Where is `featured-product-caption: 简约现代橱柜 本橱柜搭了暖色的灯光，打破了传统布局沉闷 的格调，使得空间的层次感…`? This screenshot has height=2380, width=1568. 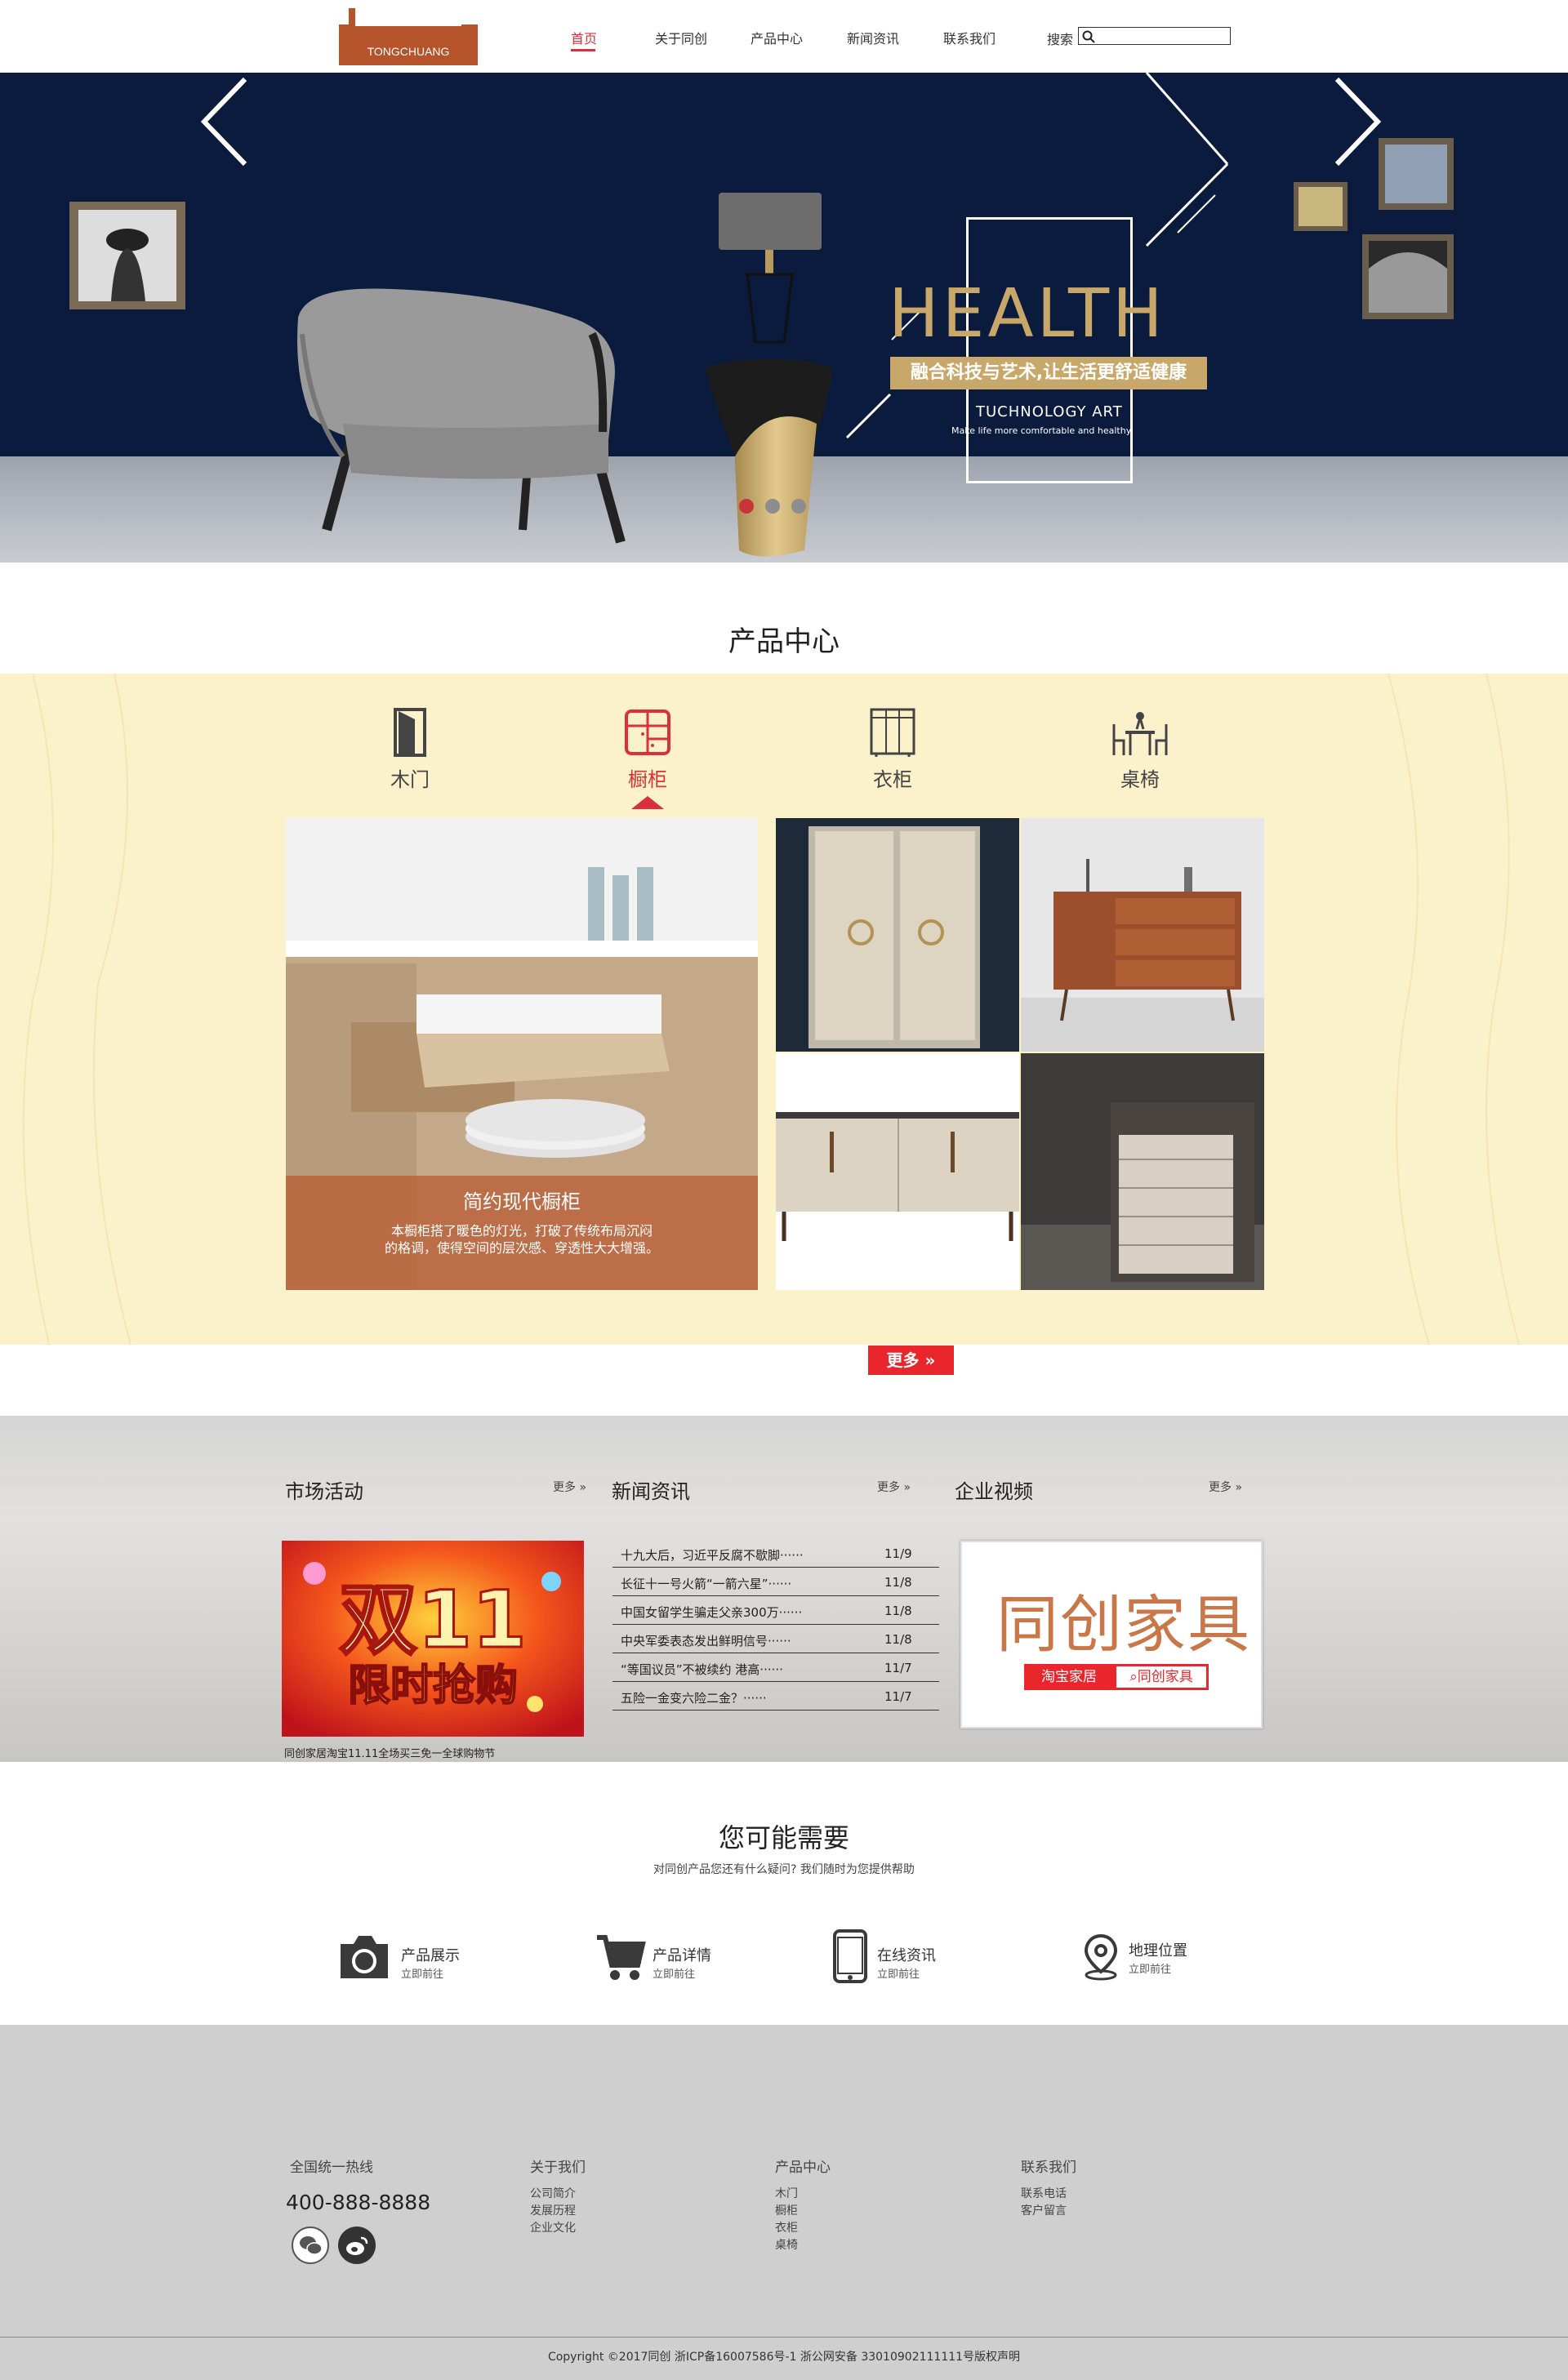
featured-product-caption: 简约现代橱柜 本橱柜搭了暖色的灯光，打破了传统布局沉闷 的格调，使得空间的层次感… is located at coordinates (522, 1233).